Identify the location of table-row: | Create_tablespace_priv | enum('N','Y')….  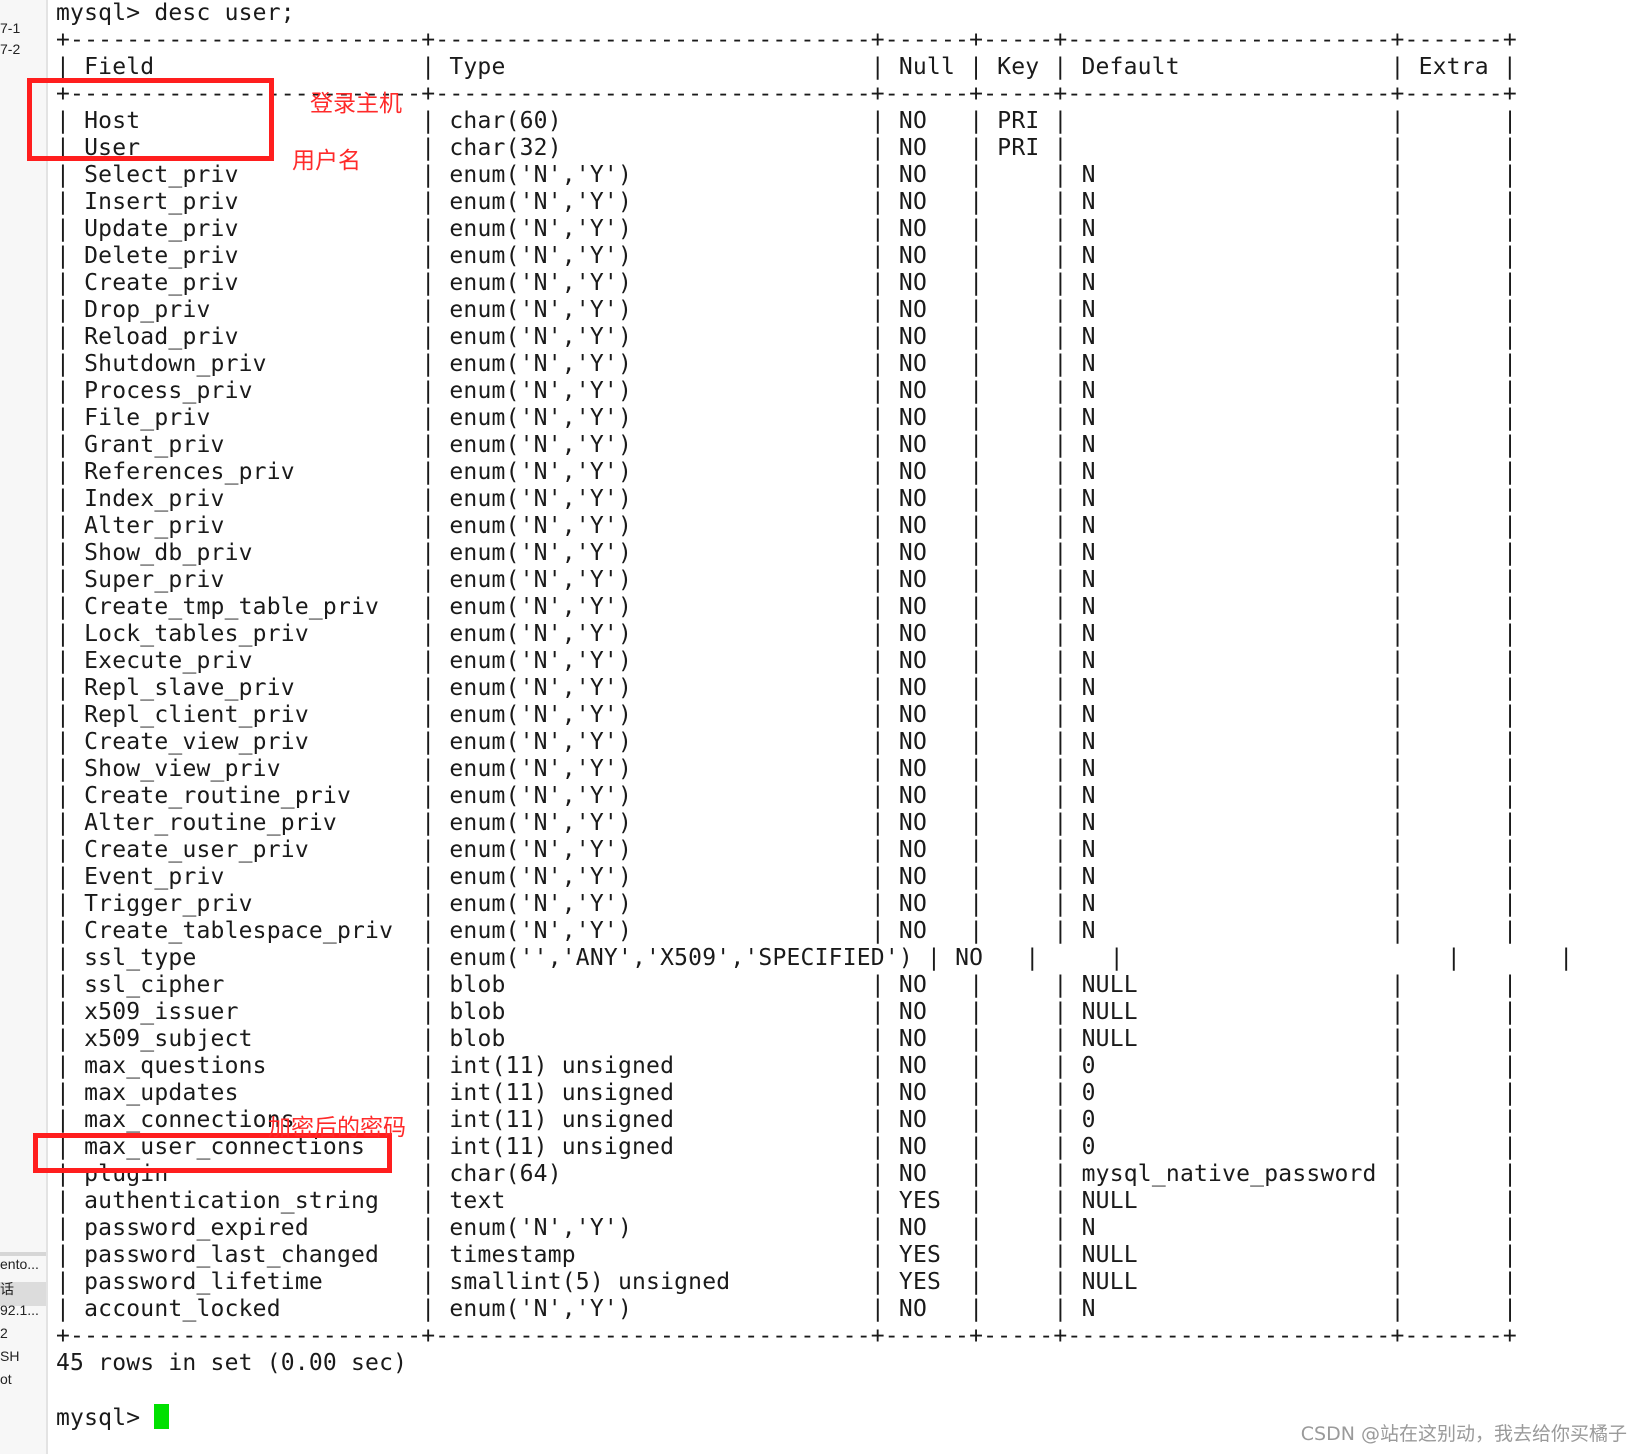
(814, 931).